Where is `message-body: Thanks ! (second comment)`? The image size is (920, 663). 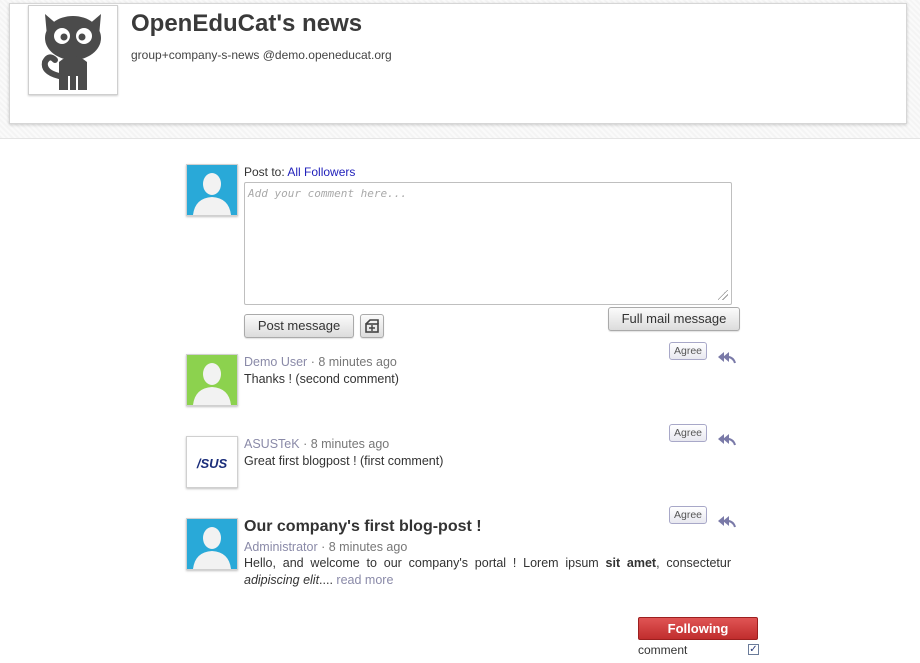
message-body: Thanks ! (second comment) is located at coordinates (321, 379).